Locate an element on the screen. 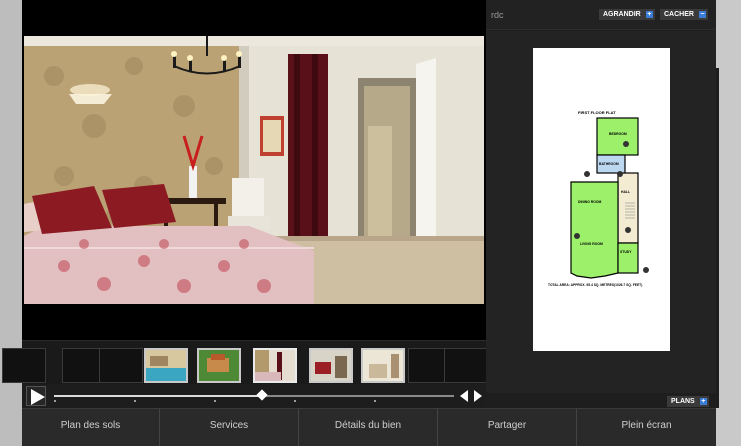  thumbnail-pool is located at coordinates (166, 365).